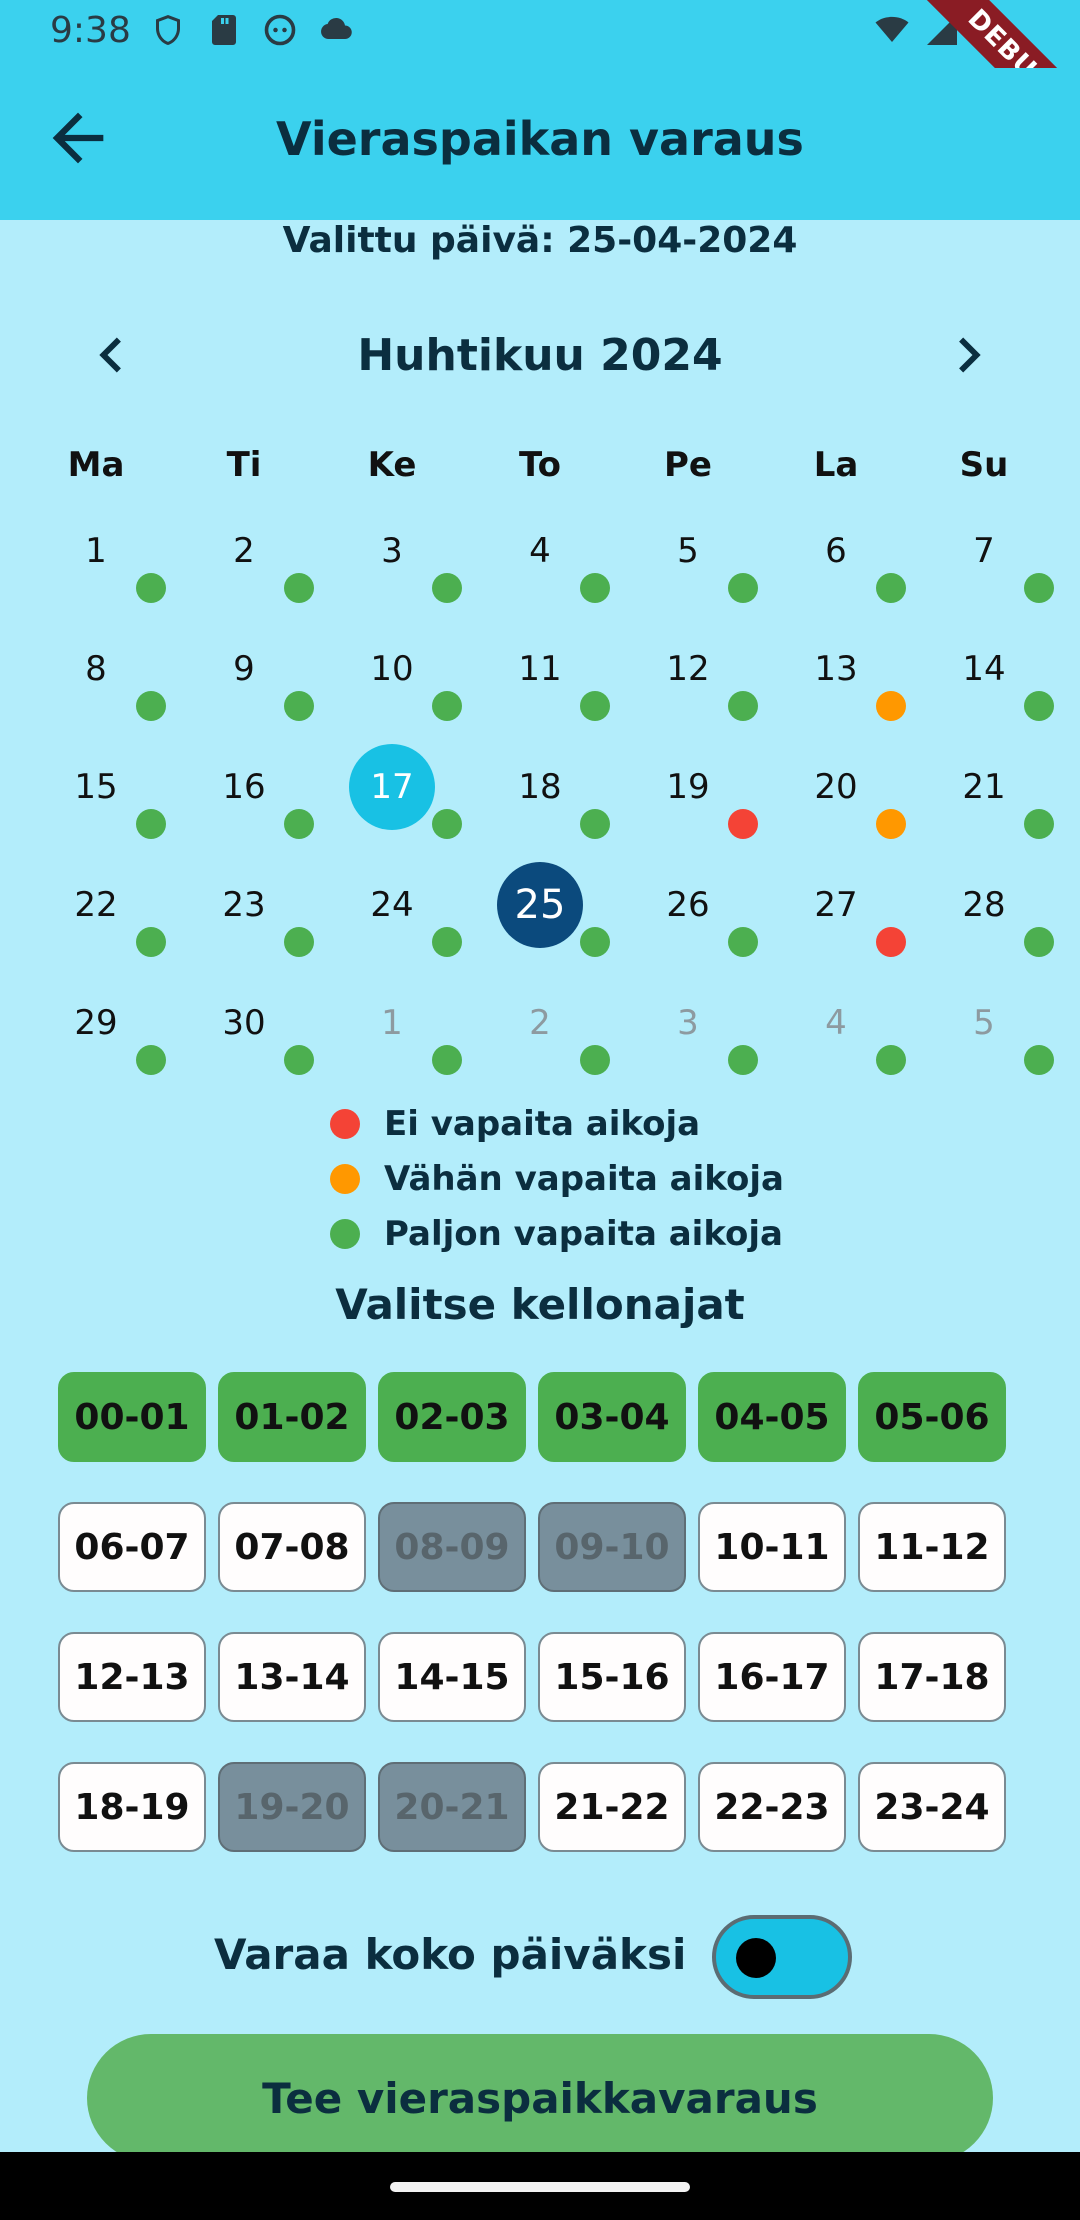 This screenshot has width=1080, height=2220. What do you see at coordinates (836, 669) in the screenshot?
I see `day-number: 13` at bounding box center [836, 669].